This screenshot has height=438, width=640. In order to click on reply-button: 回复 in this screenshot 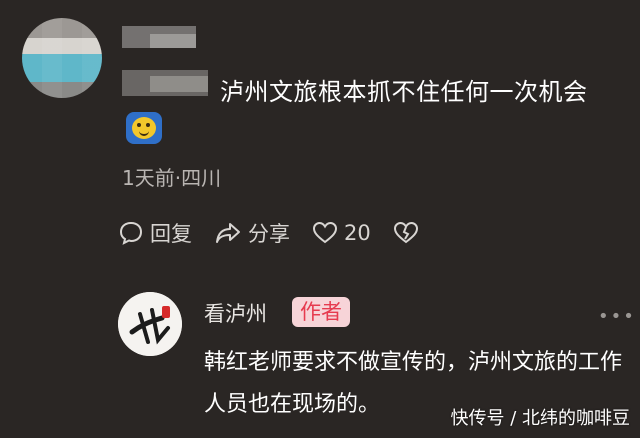, I will do `click(155, 233)`.